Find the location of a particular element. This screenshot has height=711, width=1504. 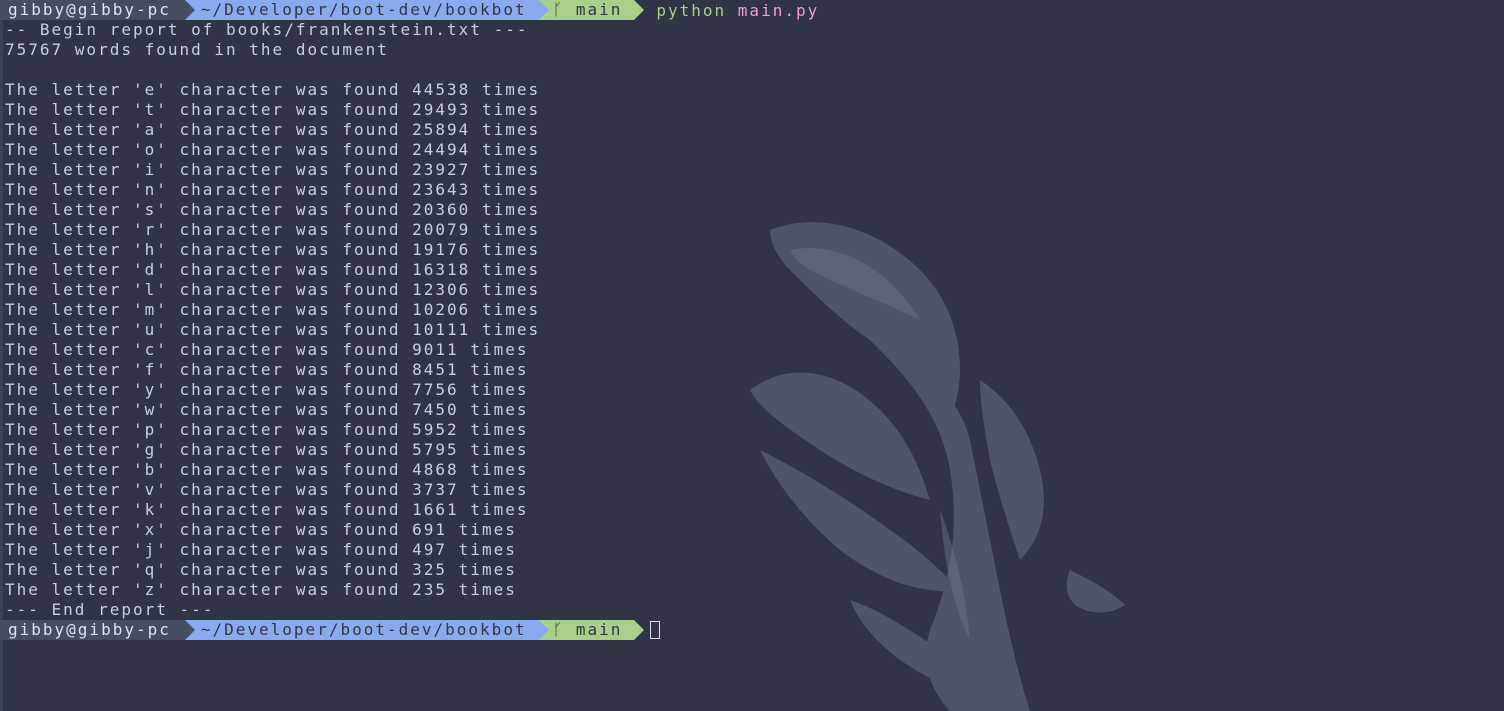

word-count-line: 75767 words found in the document is located at coordinates (197, 49).